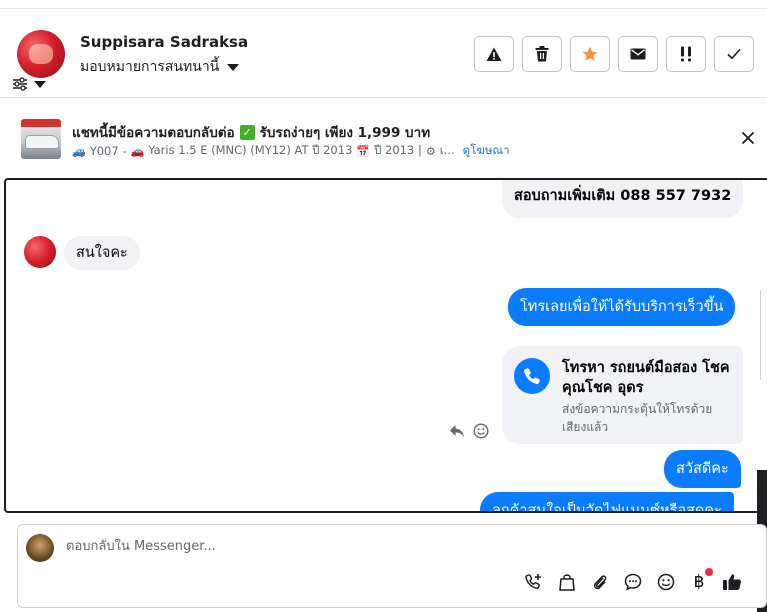  I want to click on close-icon, so click(748, 138).